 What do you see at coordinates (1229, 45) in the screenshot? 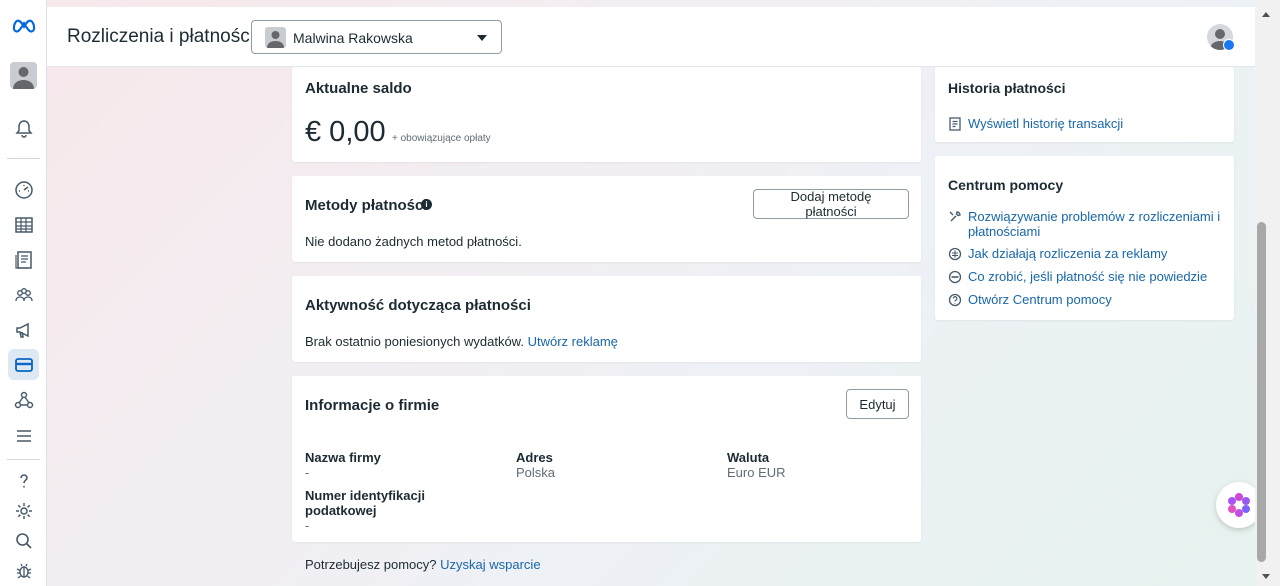
I see `facebook-badge-icon` at bounding box center [1229, 45].